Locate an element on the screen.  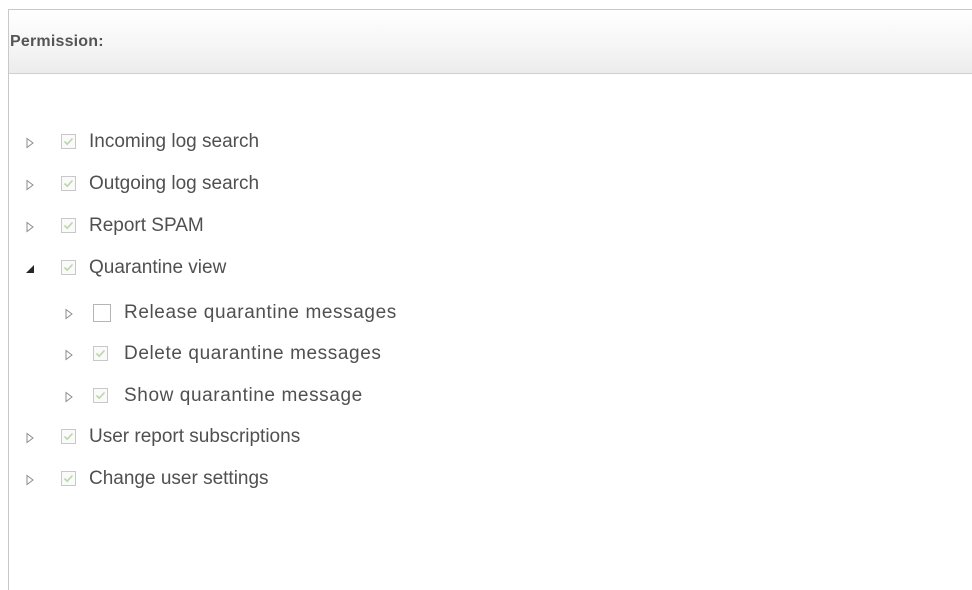
tree-node: Incoming log search is located at coordinates (489, 143).